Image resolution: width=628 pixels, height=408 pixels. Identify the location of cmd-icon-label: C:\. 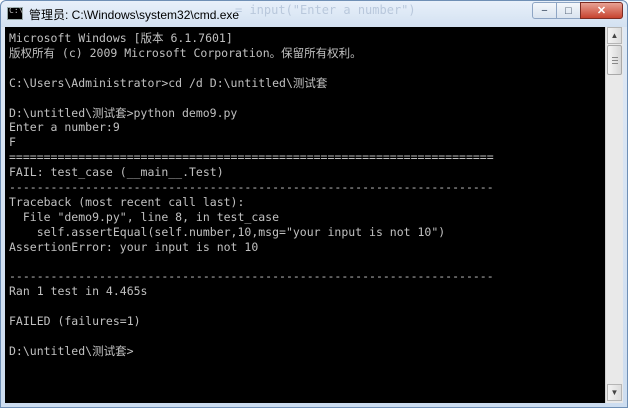
(16, 10).